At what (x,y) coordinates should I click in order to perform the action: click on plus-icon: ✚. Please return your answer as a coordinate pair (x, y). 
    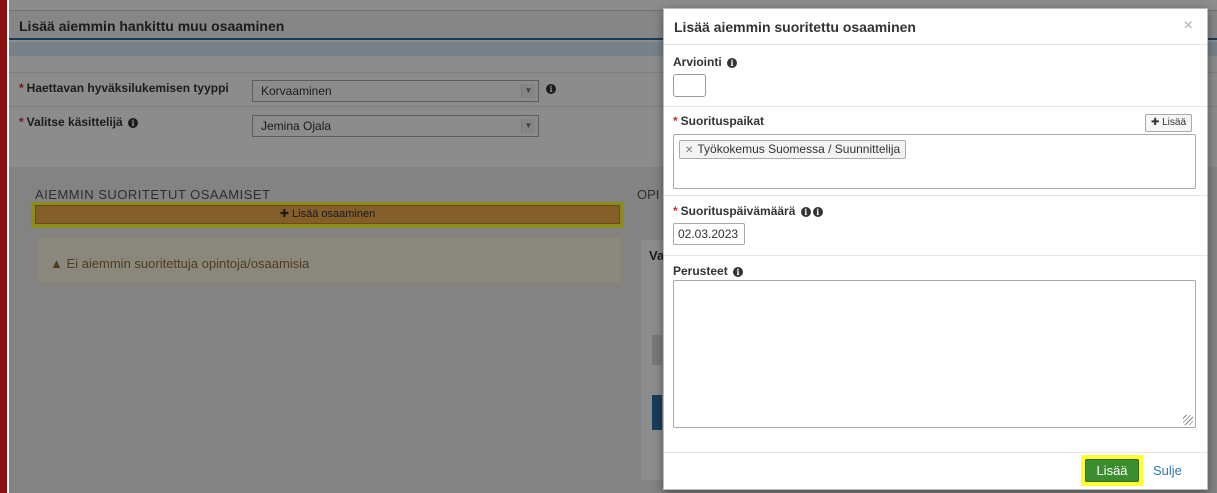
    Looking at the image, I should click on (1155, 122).